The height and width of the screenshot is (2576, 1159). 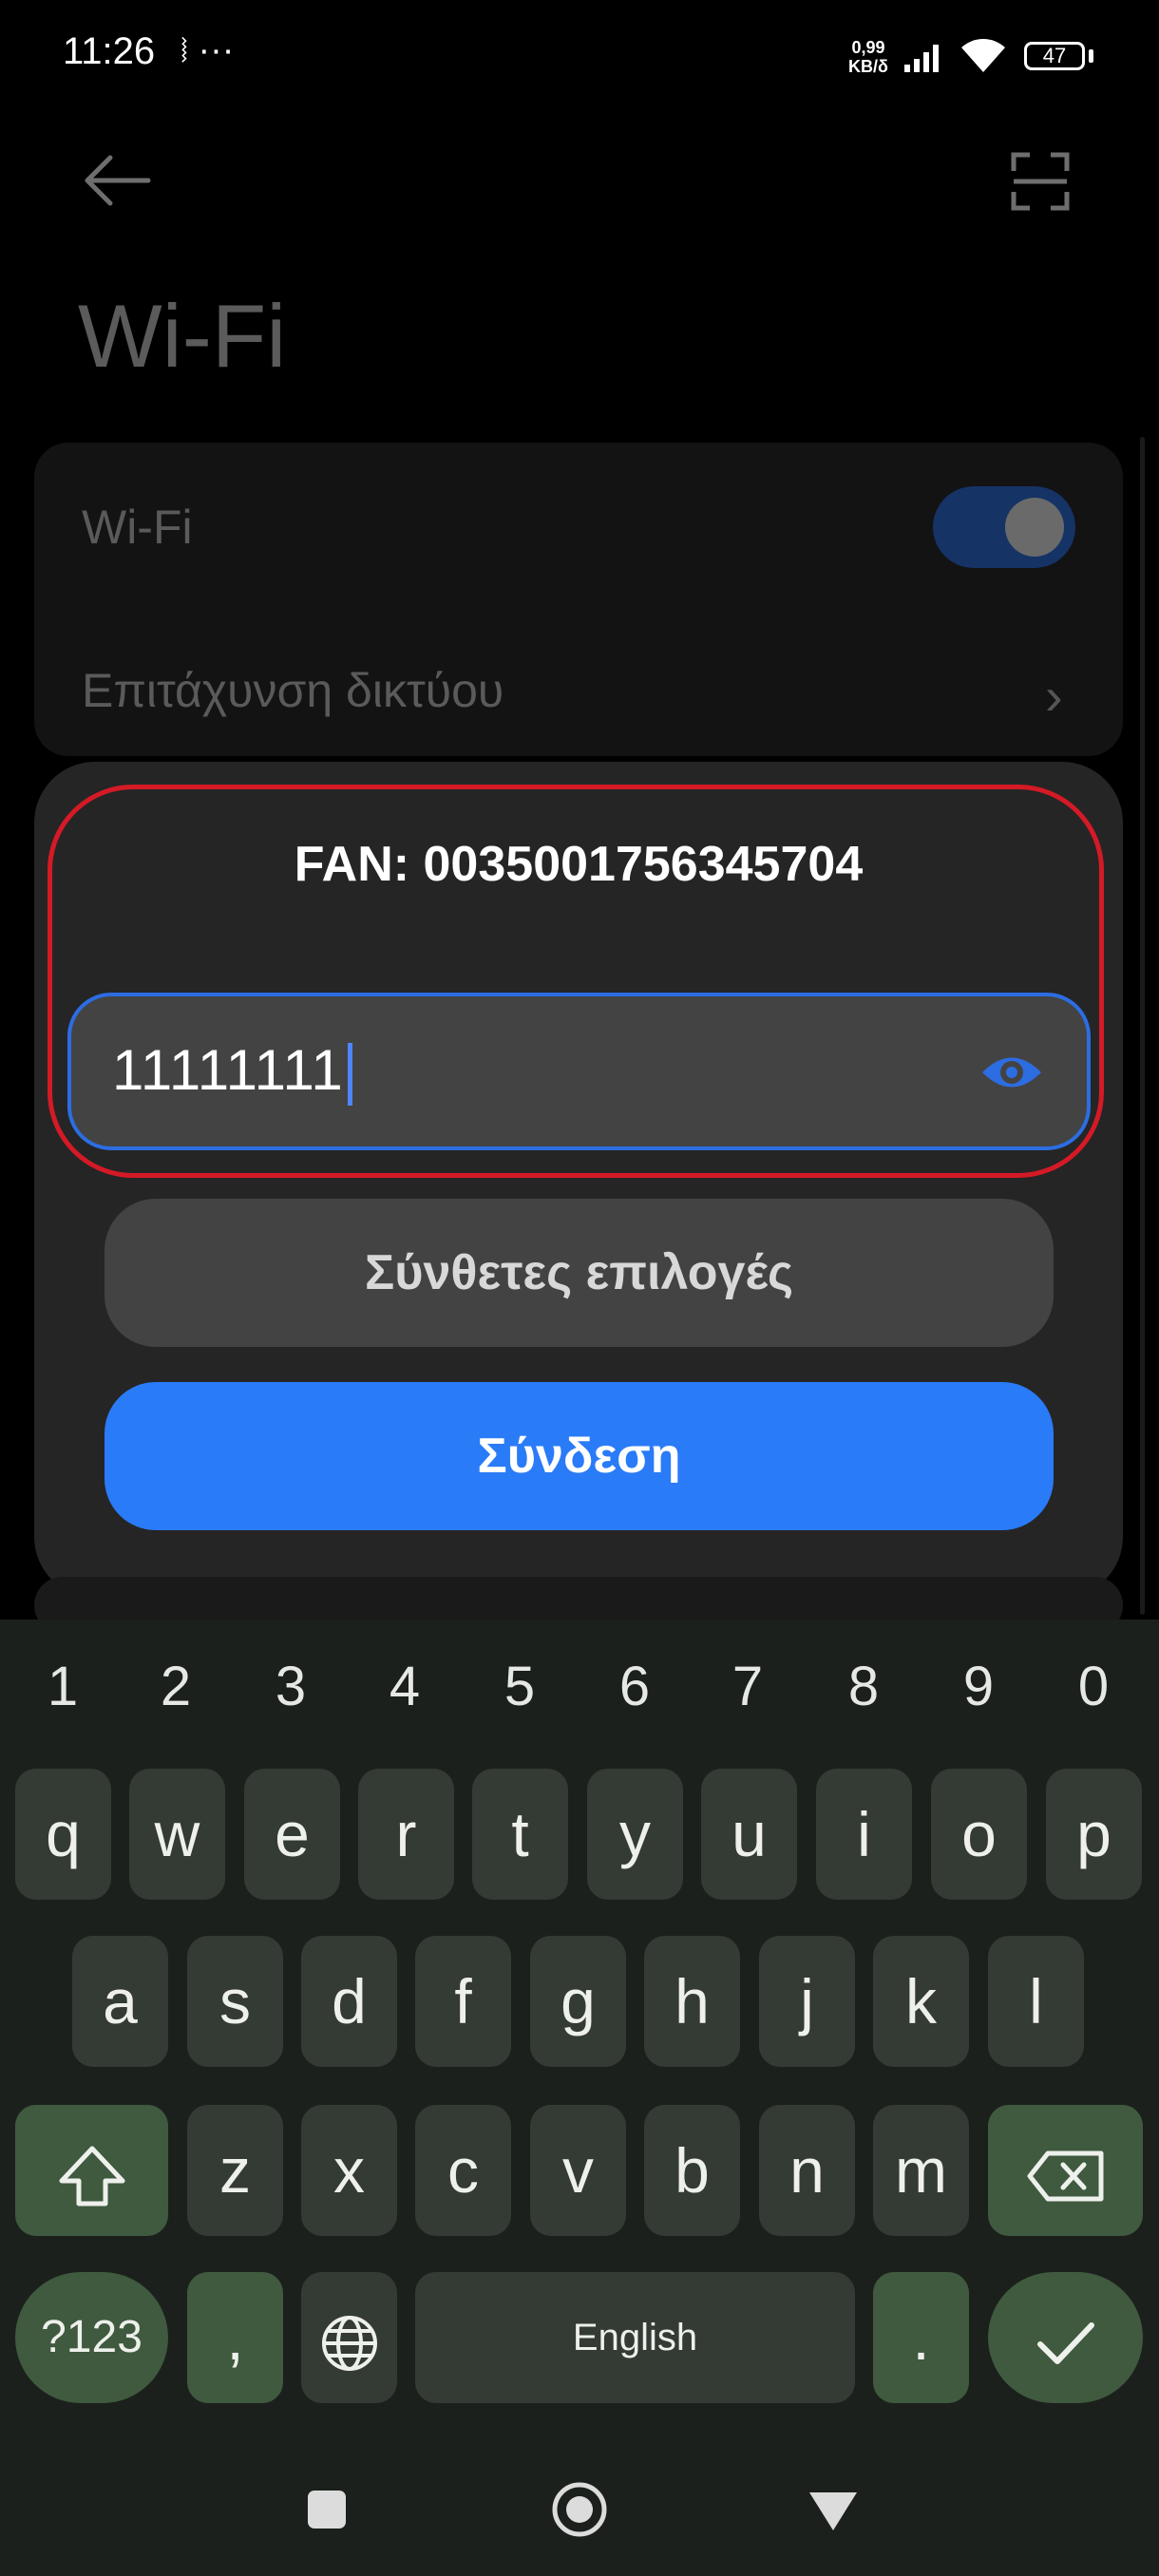 I want to click on wifi-icon, so click(x=983, y=55).